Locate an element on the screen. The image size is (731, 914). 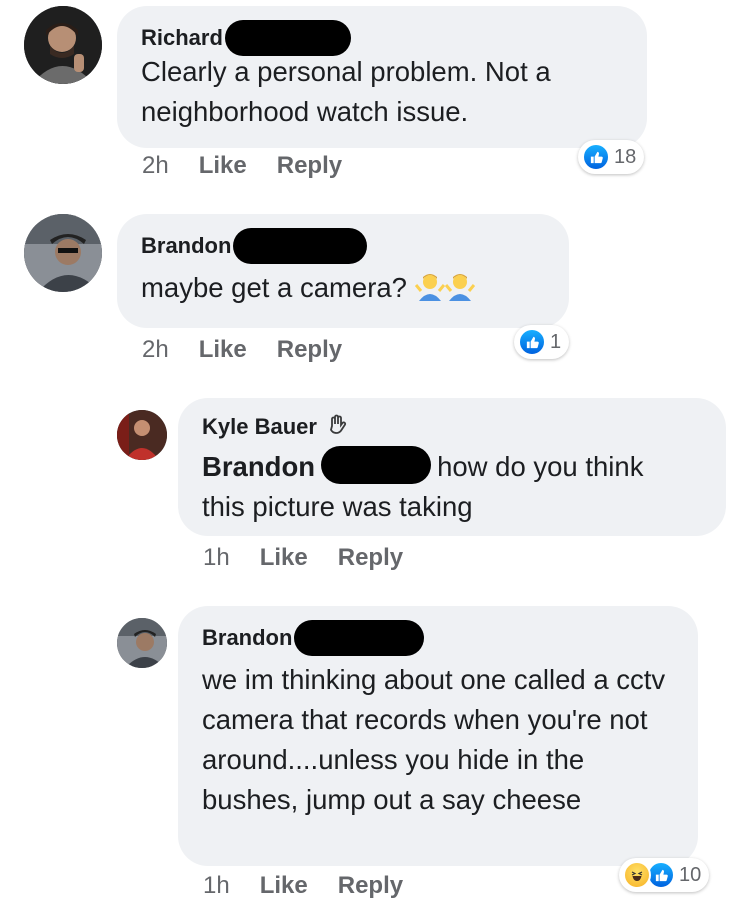
reaction-summary: 10 is located at coordinates (664, 875).